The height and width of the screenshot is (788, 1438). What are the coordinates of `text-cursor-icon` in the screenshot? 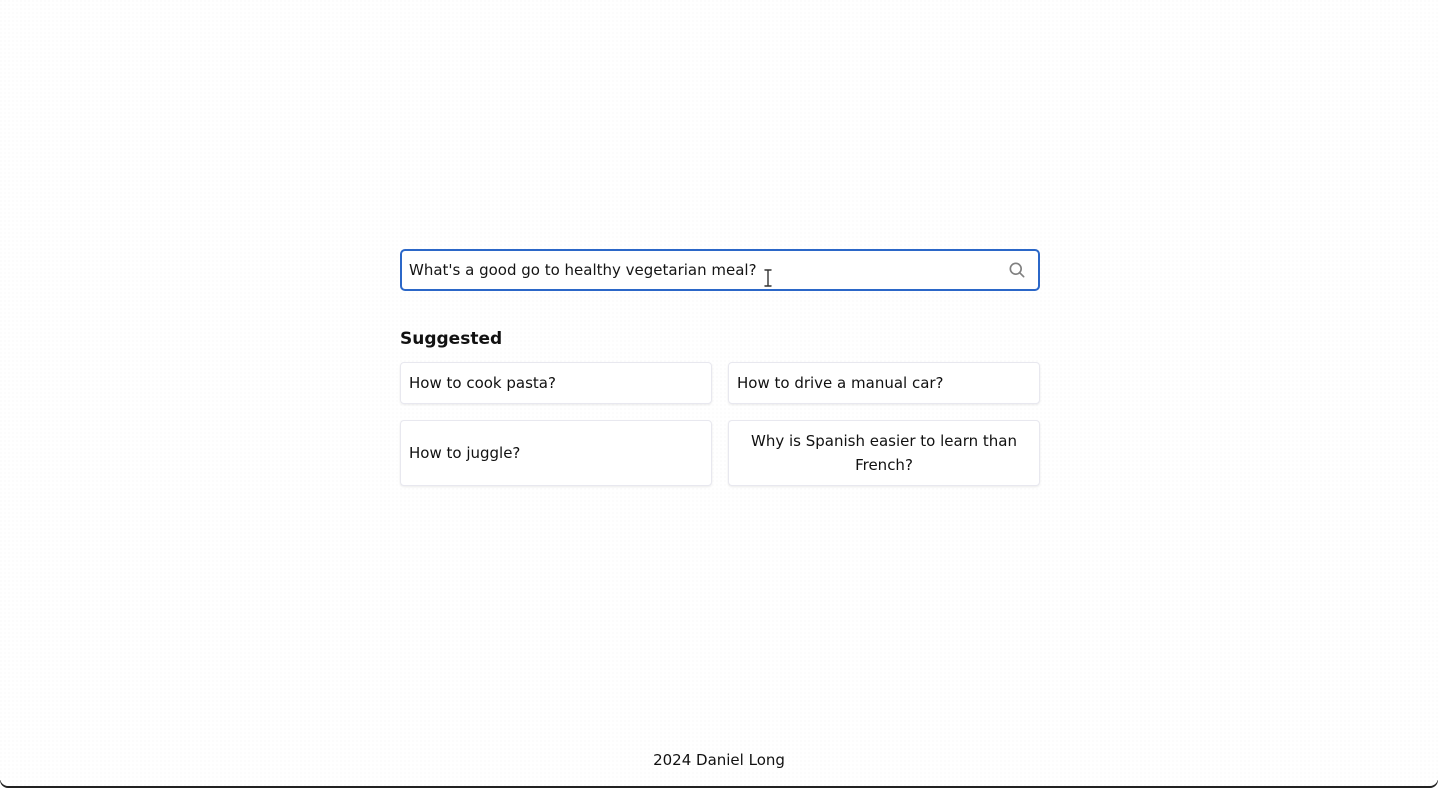 It's located at (768, 278).